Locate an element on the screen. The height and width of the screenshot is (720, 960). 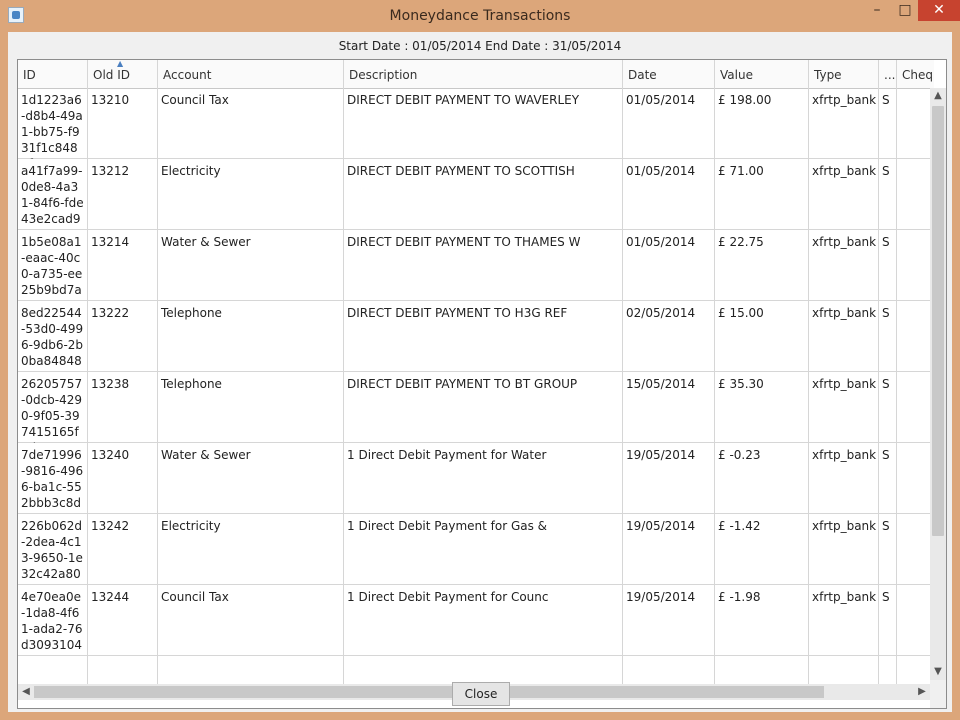
close-window-button: ✕ is located at coordinates (939, 10).